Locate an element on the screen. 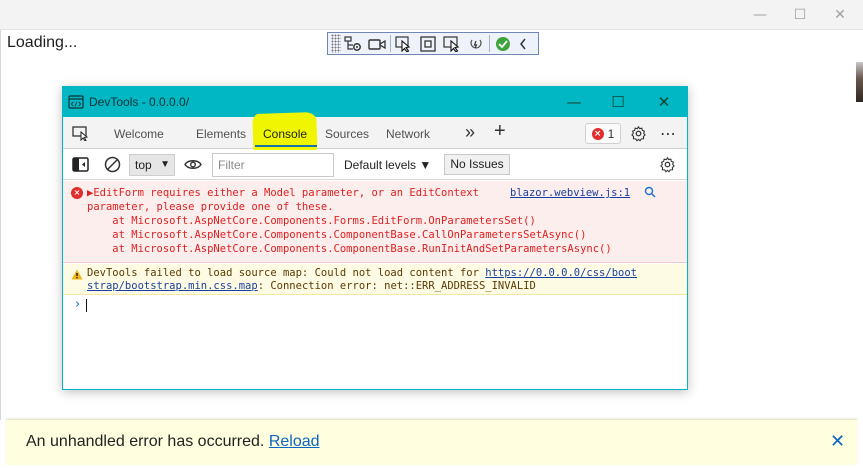  devtools-minimize-button: — is located at coordinates (574, 102).